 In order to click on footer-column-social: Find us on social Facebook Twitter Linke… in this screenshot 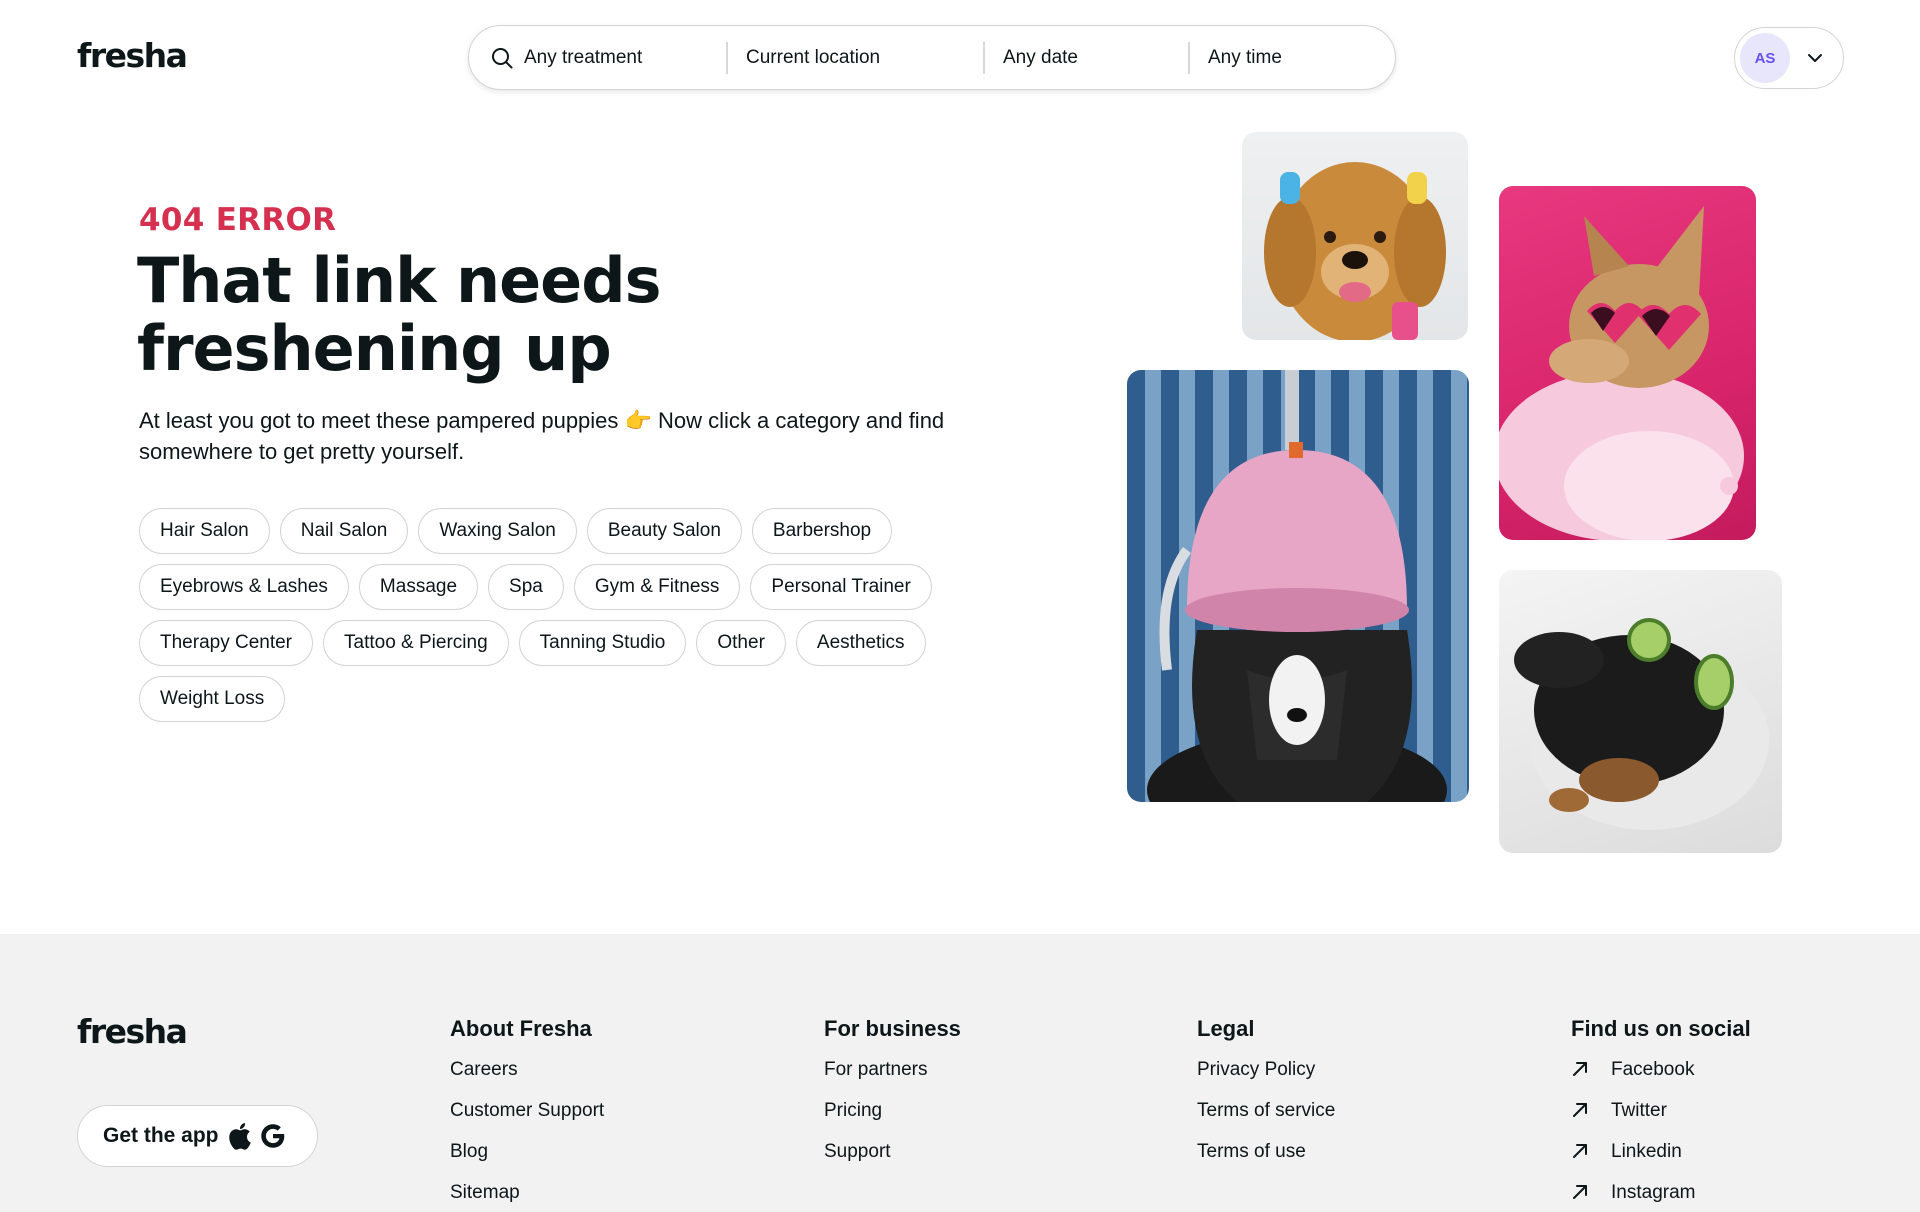, I will do `click(1661, 1114)`.